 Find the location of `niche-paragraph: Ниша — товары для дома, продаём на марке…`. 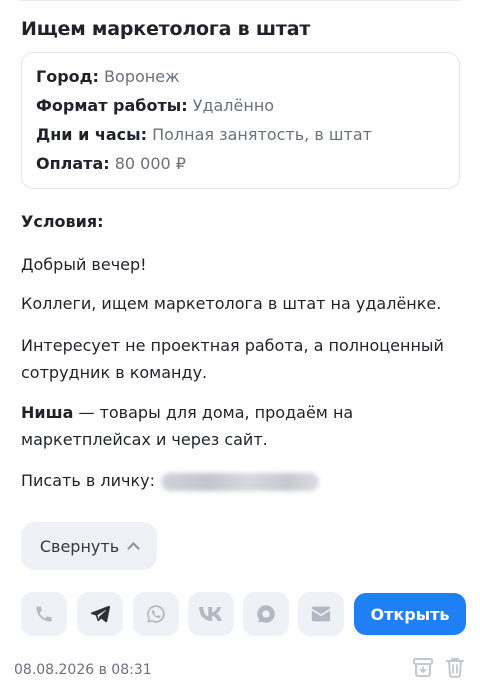

niche-paragraph: Ниша — товары для дома, продаём на марке… is located at coordinates (241, 426).